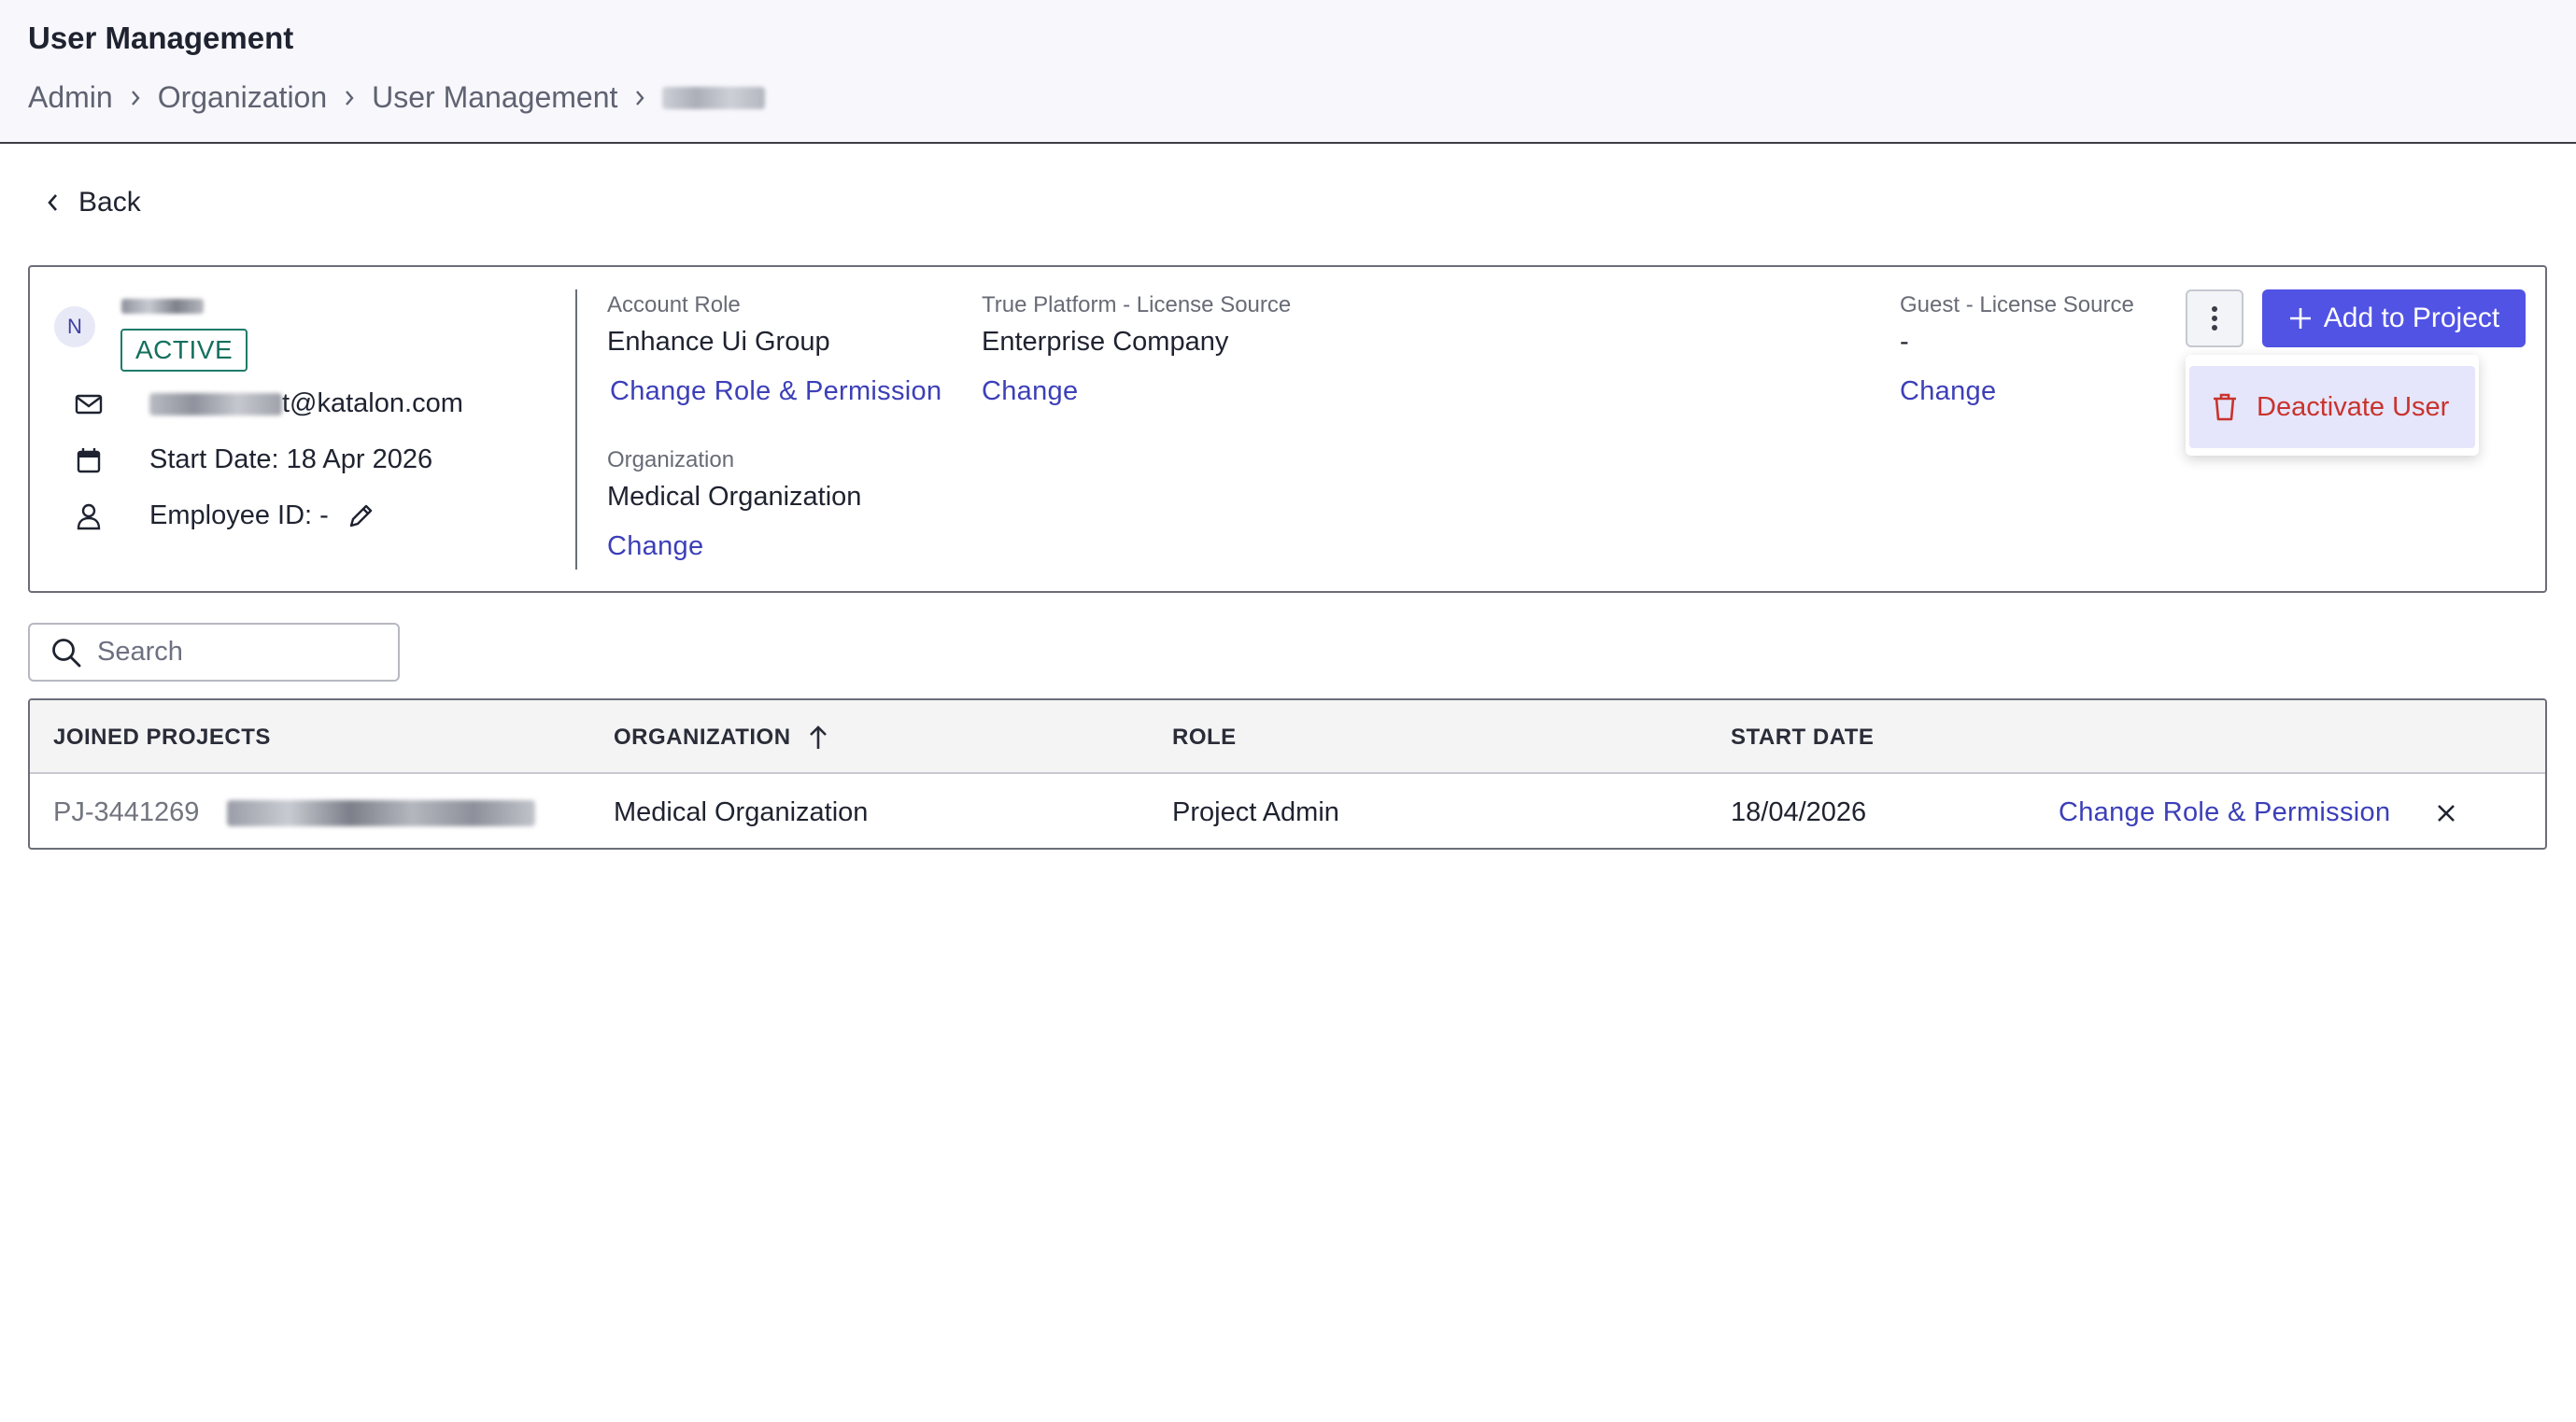 The height and width of the screenshot is (1422, 2576). Describe the element at coordinates (1204, 737) in the screenshot. I see `column-header-role: ROLE` at that location.